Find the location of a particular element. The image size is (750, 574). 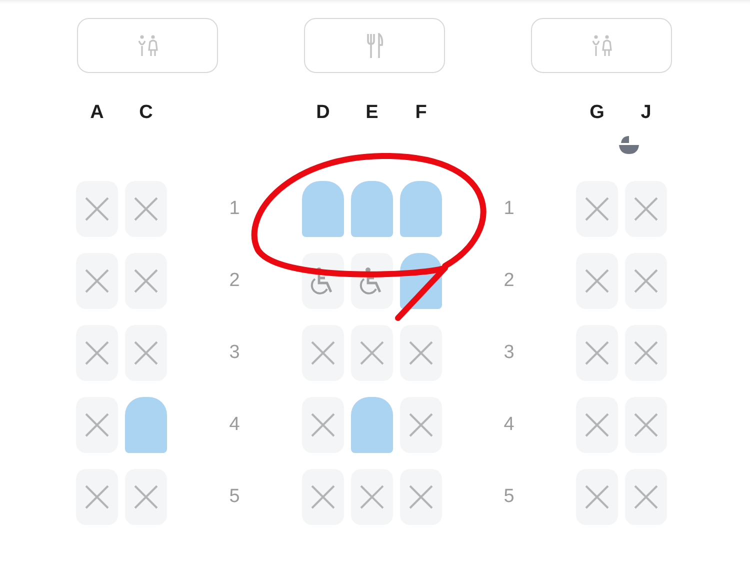

column-letter: D is located at coordinates (323, 113).